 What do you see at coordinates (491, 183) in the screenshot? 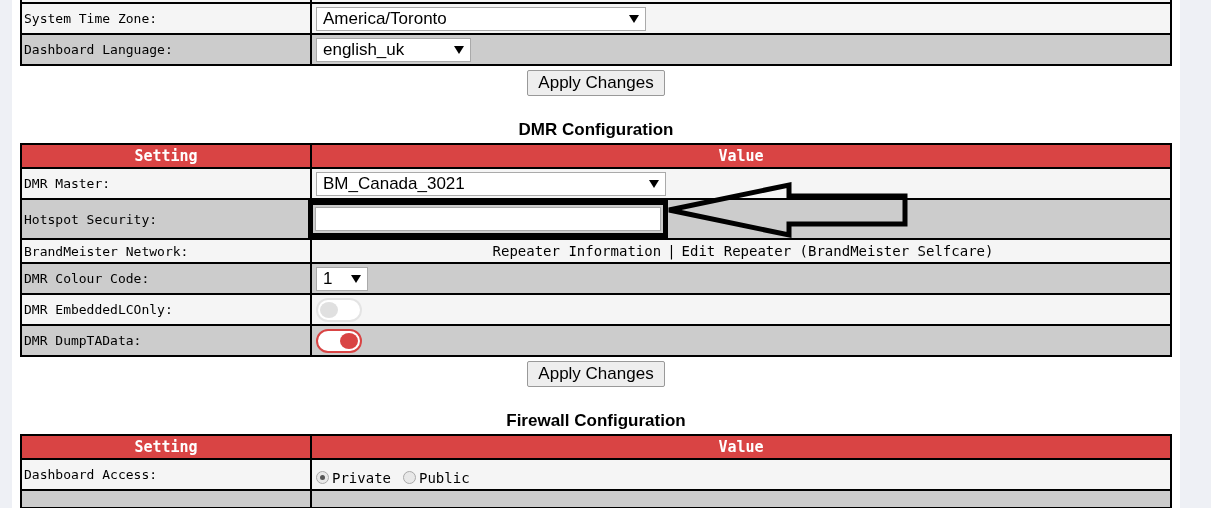
I see `dropdown: BM_Canada_3021` at bounding box center [491, 183].